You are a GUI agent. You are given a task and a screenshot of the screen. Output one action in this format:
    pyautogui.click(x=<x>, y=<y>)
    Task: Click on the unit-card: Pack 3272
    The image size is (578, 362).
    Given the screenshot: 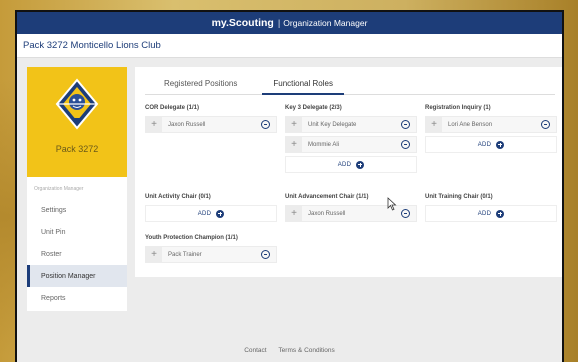 What is the action you would take?
    pyautogui.click(x=77, y=122)
    